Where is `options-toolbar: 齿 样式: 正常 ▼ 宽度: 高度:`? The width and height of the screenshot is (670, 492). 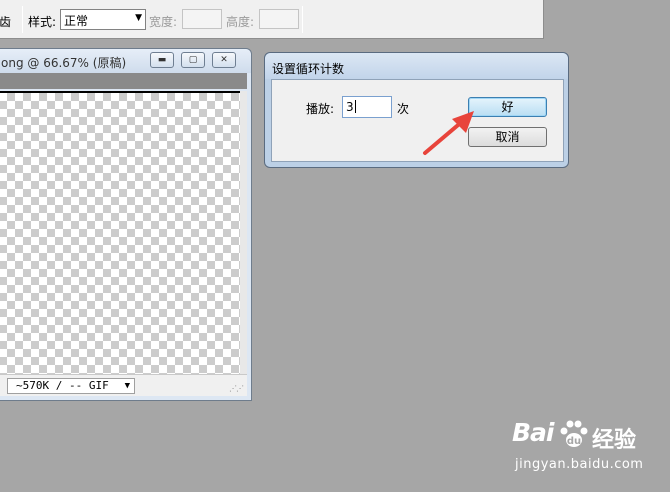
options-toolbar: 齿 样式: 正常 ▼ 宽度: 高度: is located at coordinates (272, 19).